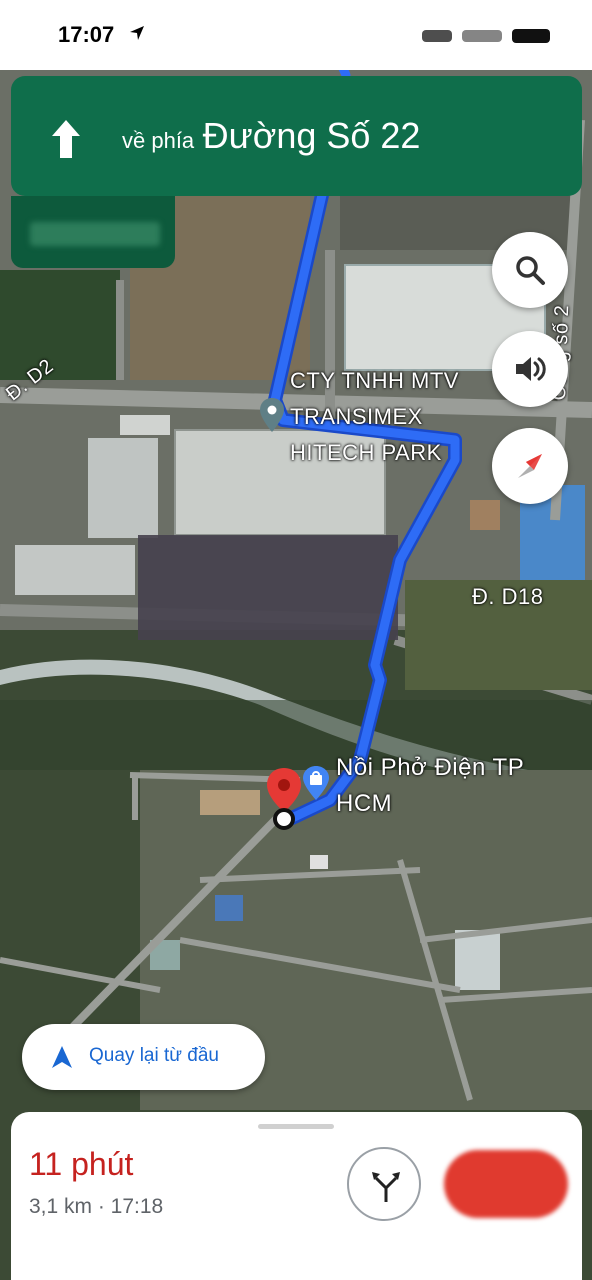 The height and width of the screenshot is (1280, 592). I want to click on route-fork-icon, so click(386, 1187).